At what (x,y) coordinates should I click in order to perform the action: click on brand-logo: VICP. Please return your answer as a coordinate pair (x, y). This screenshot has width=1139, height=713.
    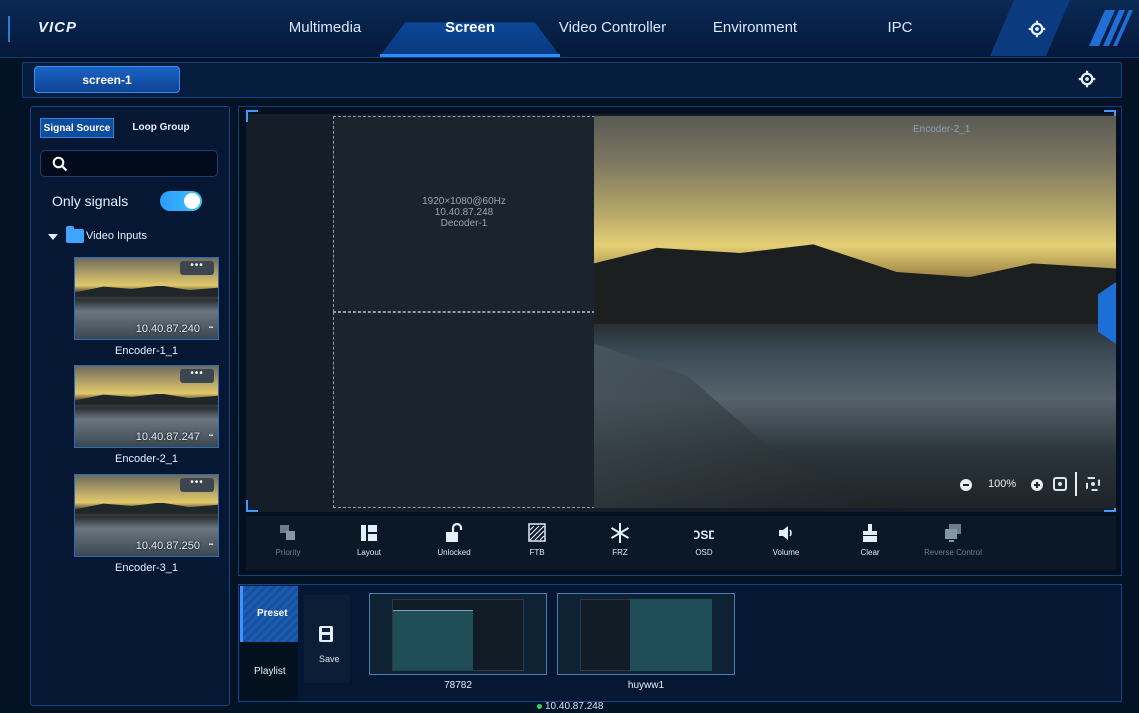
    Looking at the image, I should click on (58, 27).